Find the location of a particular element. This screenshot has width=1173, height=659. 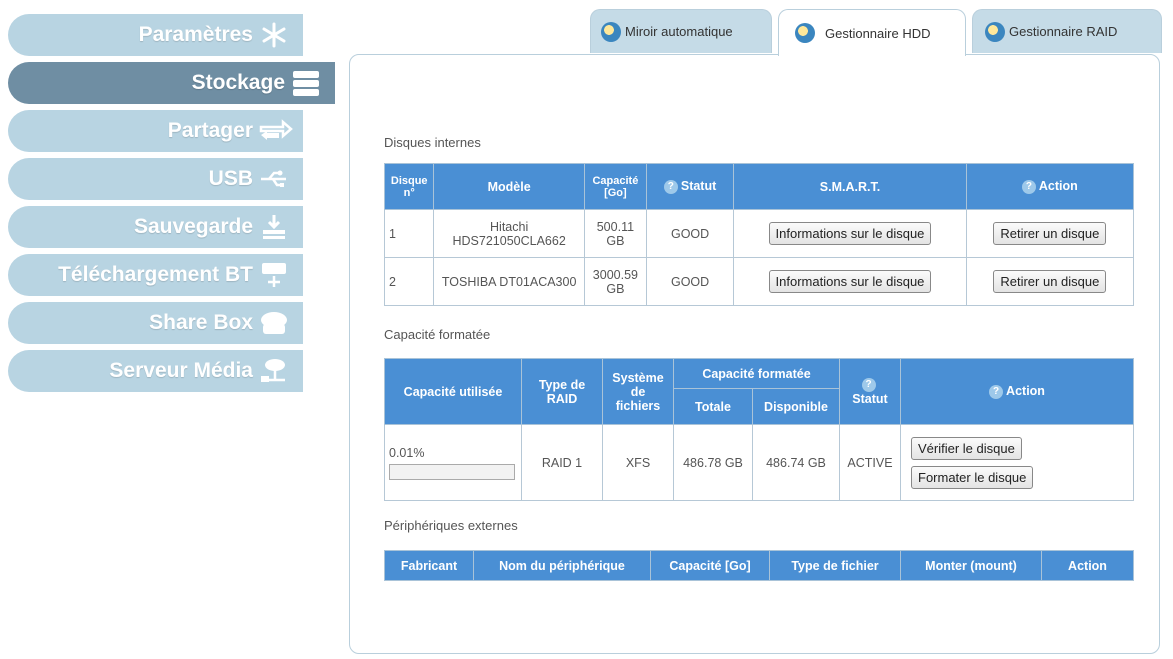

col-device-name: Nom du périphérique is located at coordinates (562, 565).